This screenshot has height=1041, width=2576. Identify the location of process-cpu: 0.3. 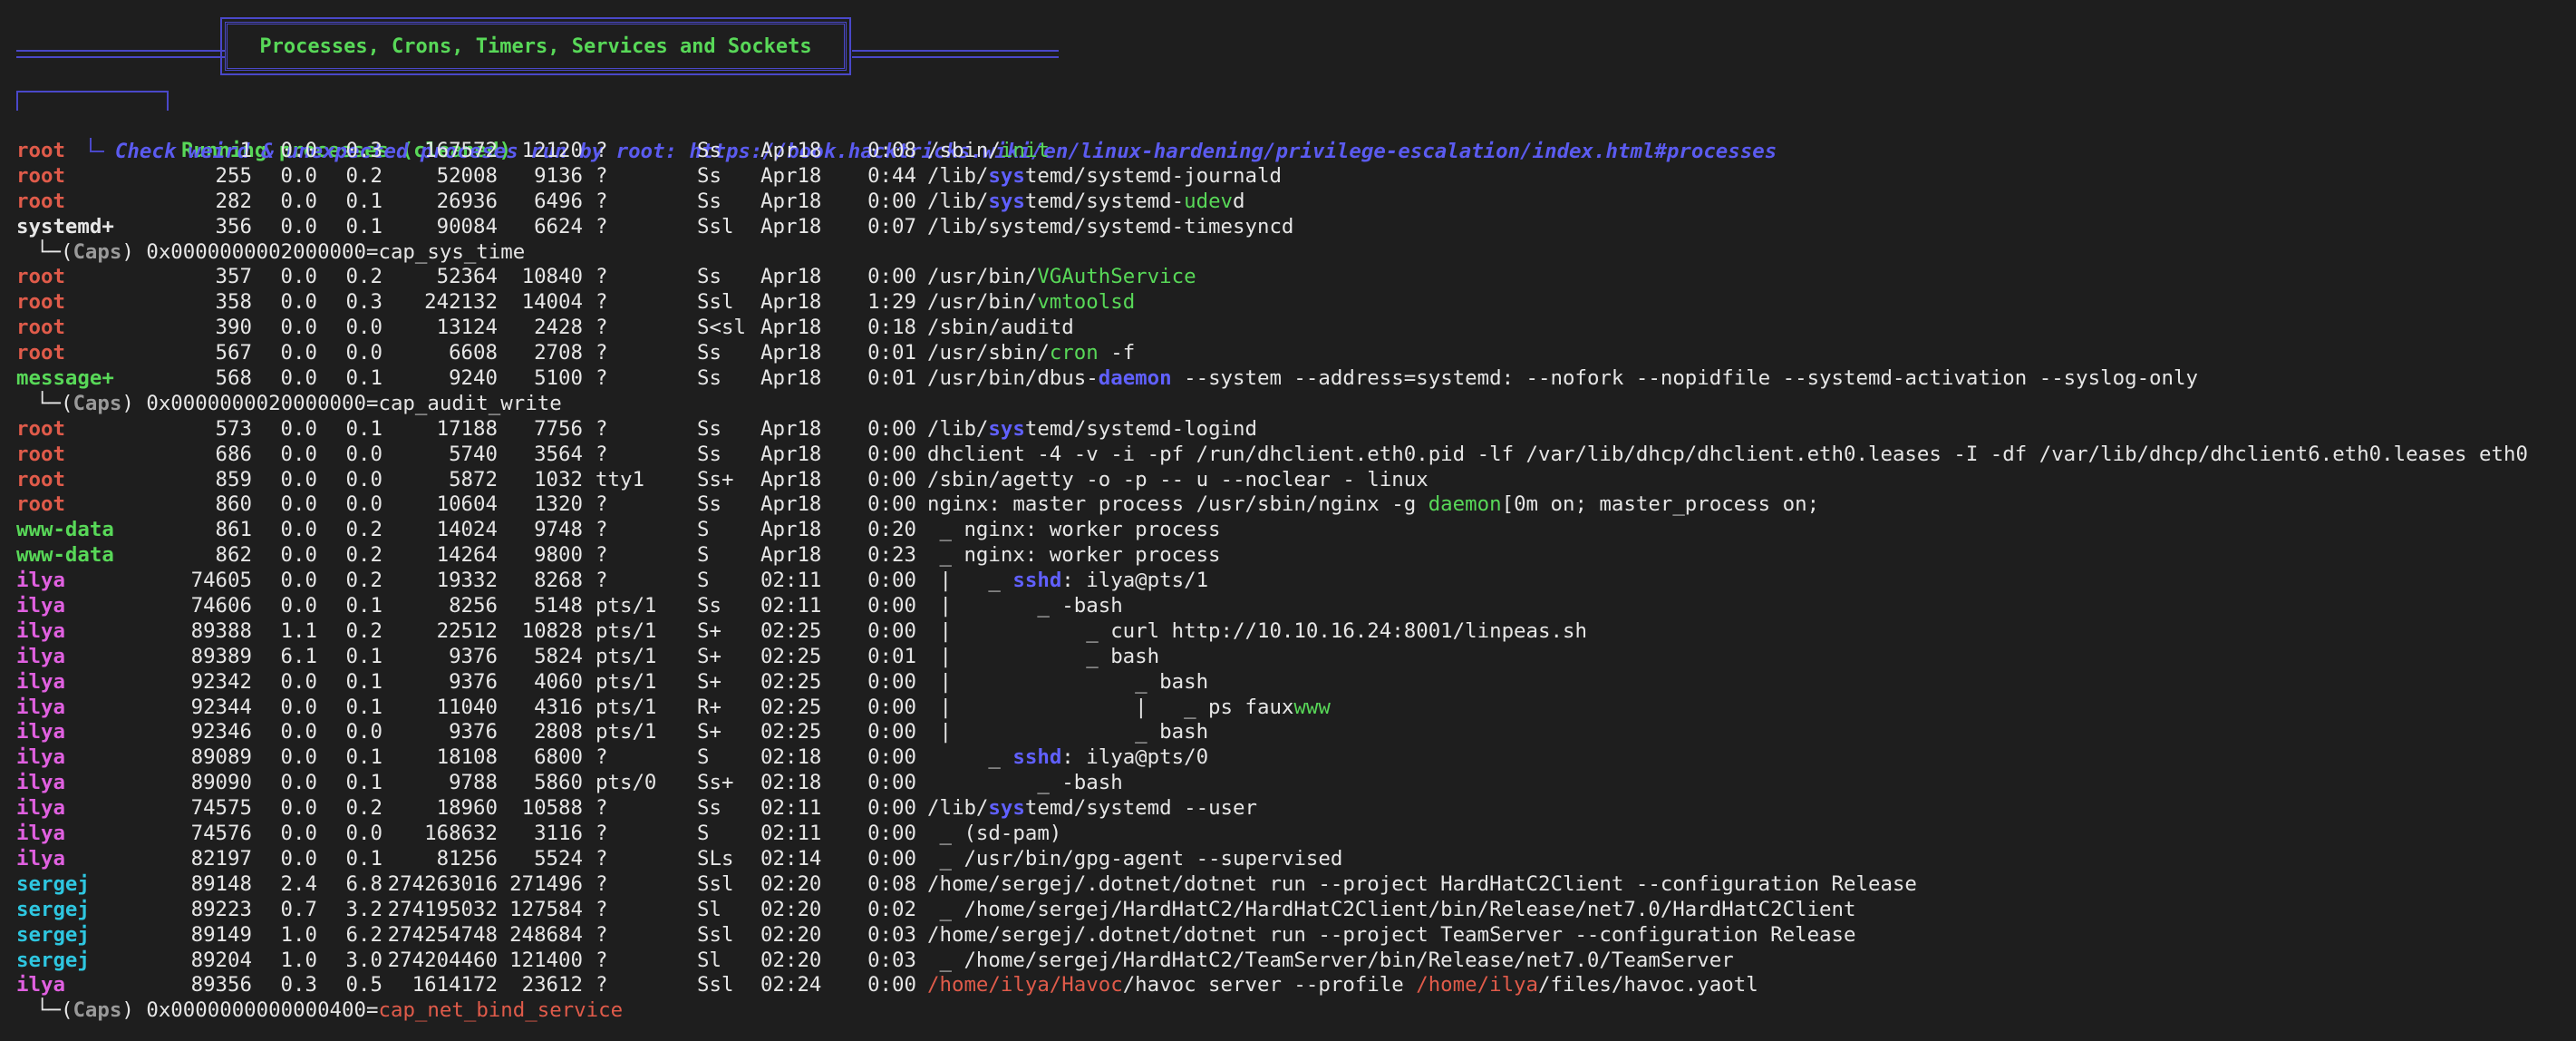
(298, 985).